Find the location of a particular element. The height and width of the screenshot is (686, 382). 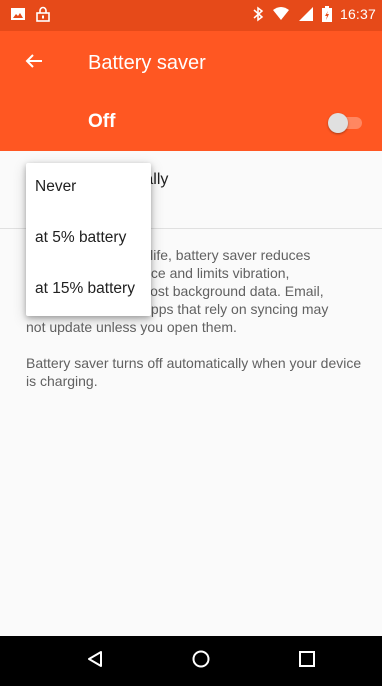

nav-back-button is located at coordinates (95, 661).